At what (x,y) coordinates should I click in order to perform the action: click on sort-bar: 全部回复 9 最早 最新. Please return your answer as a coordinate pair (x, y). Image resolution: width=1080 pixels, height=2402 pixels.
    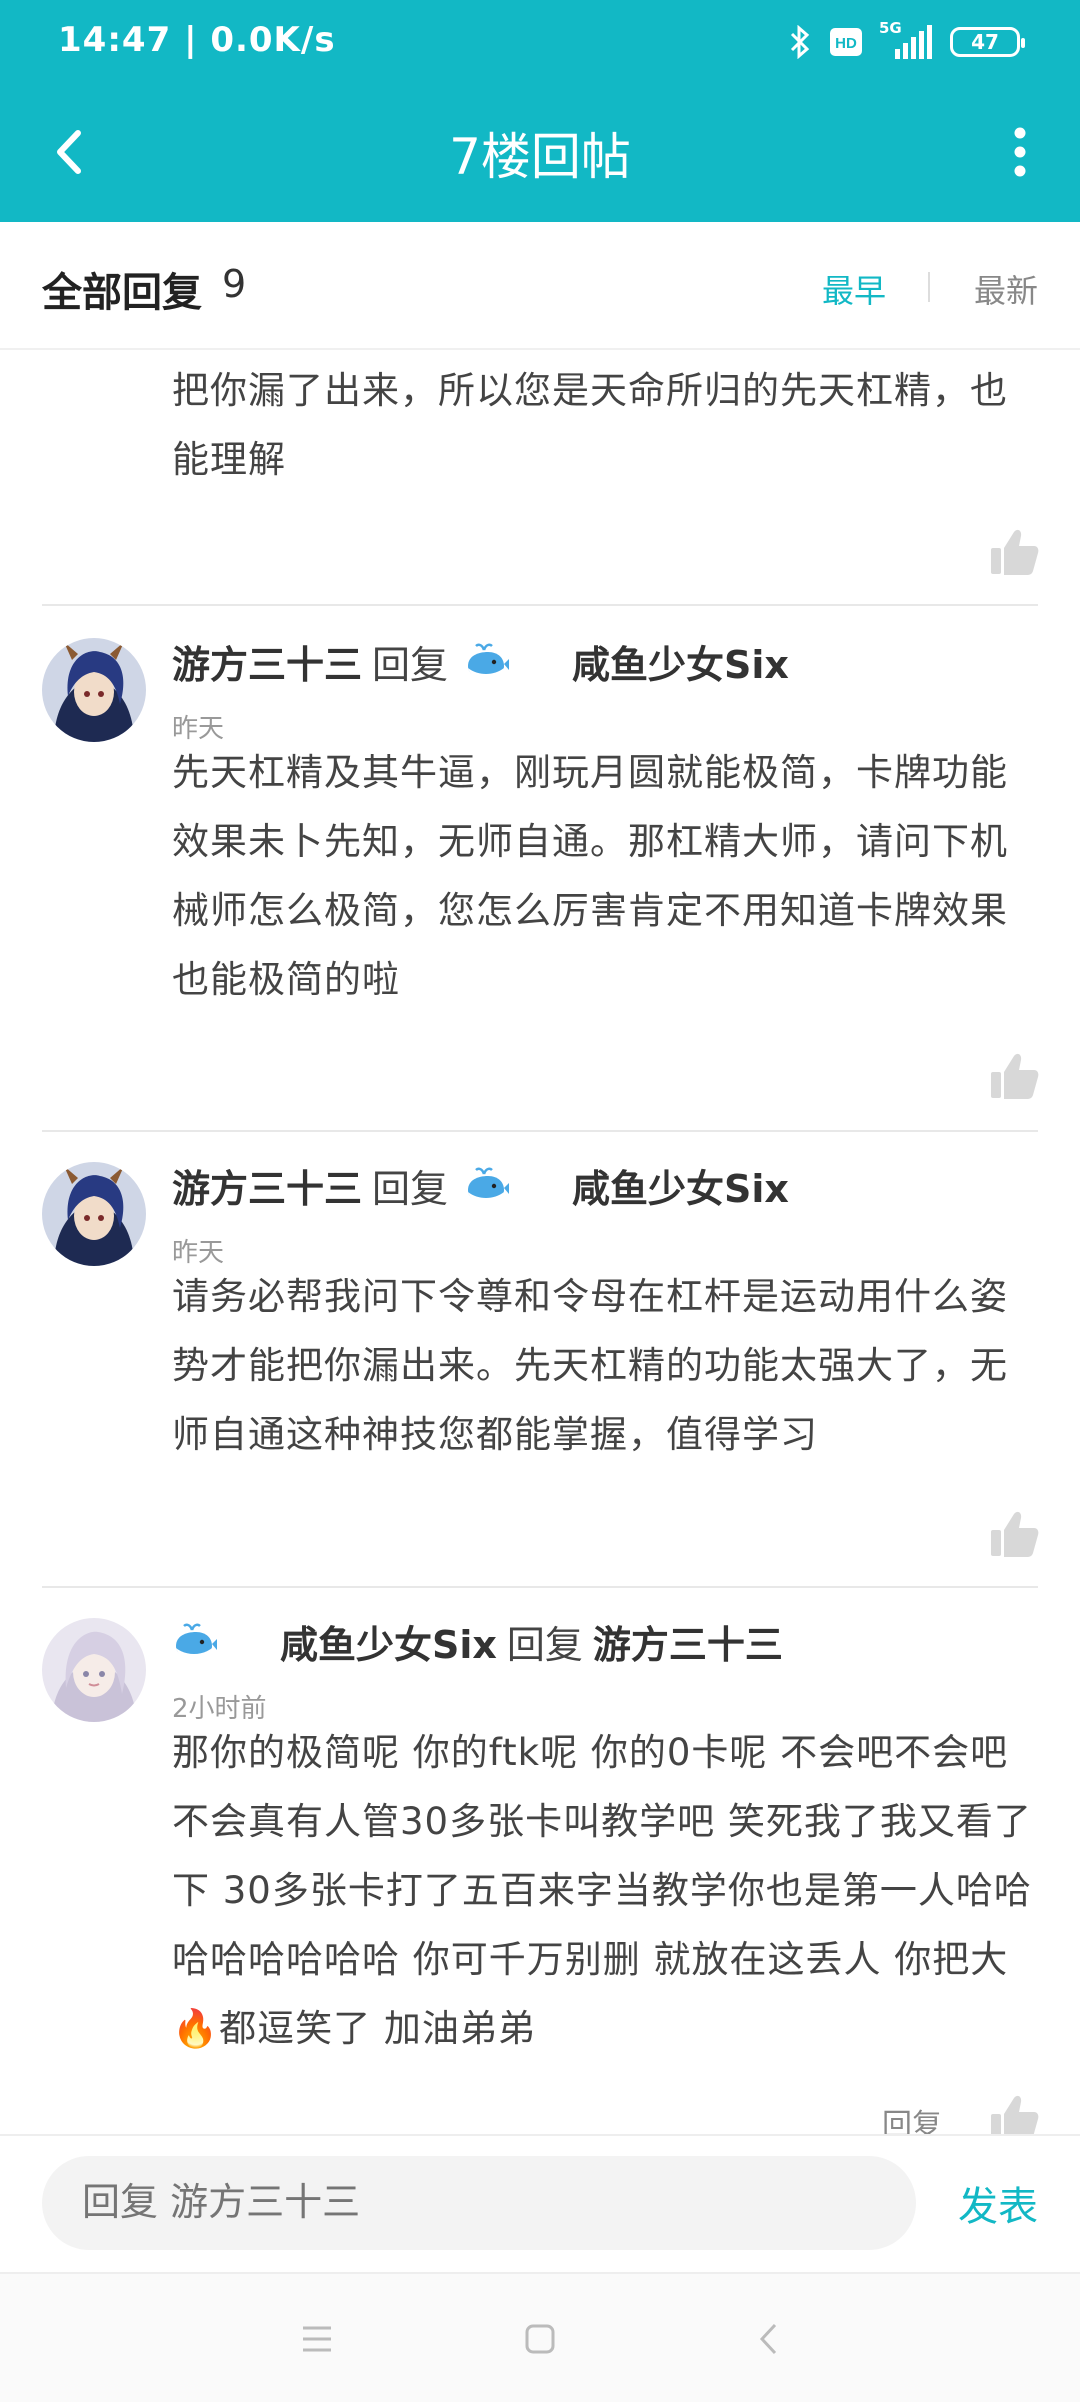
    Looking at the image, I should click on (540, 286).